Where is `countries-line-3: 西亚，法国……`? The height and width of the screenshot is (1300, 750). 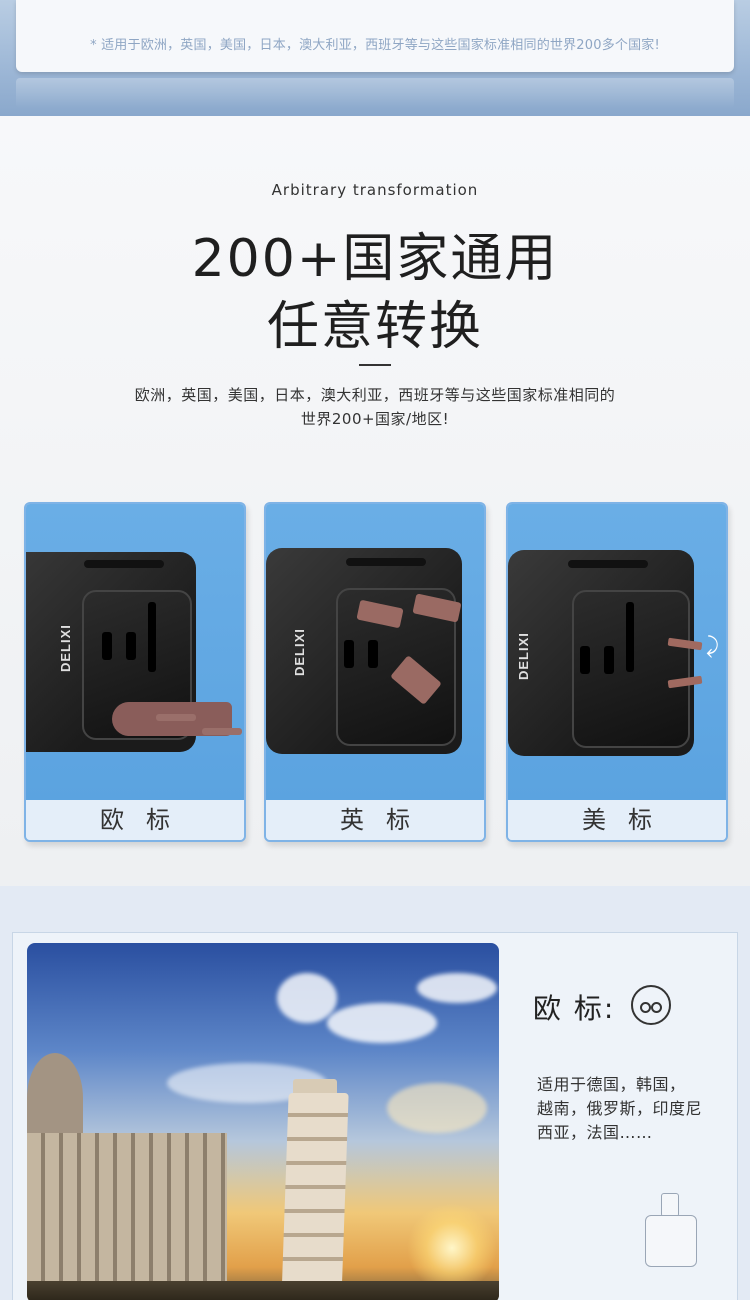
countries-line-3: 西亚，法国…… is located at coordinates (595, 1132).